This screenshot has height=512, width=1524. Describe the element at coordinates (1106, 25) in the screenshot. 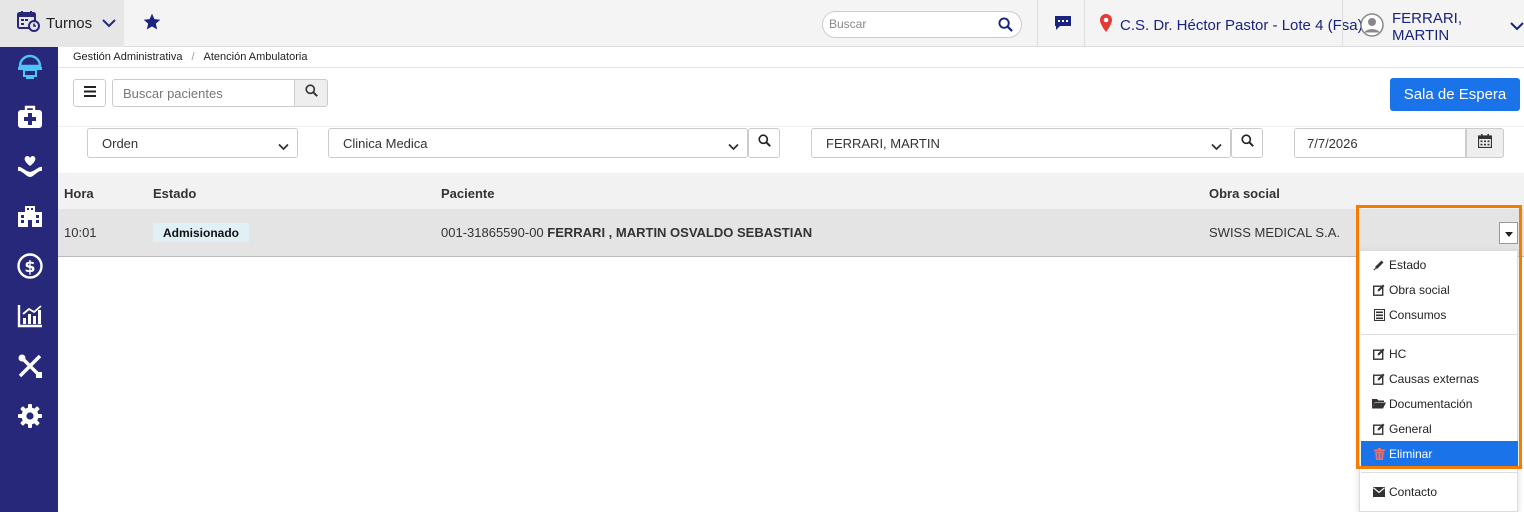

I see `map-pin-icon` at that location.